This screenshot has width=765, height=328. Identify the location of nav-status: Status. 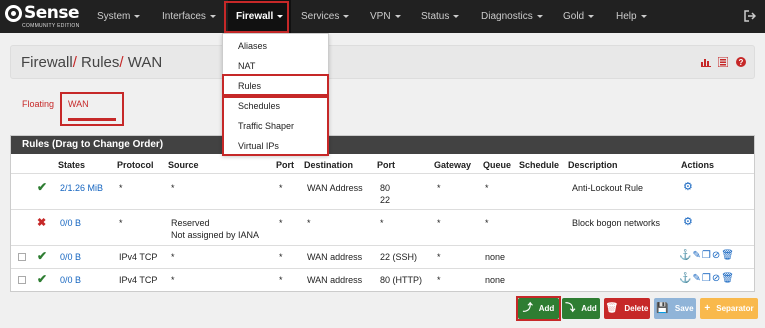
(440, 16).